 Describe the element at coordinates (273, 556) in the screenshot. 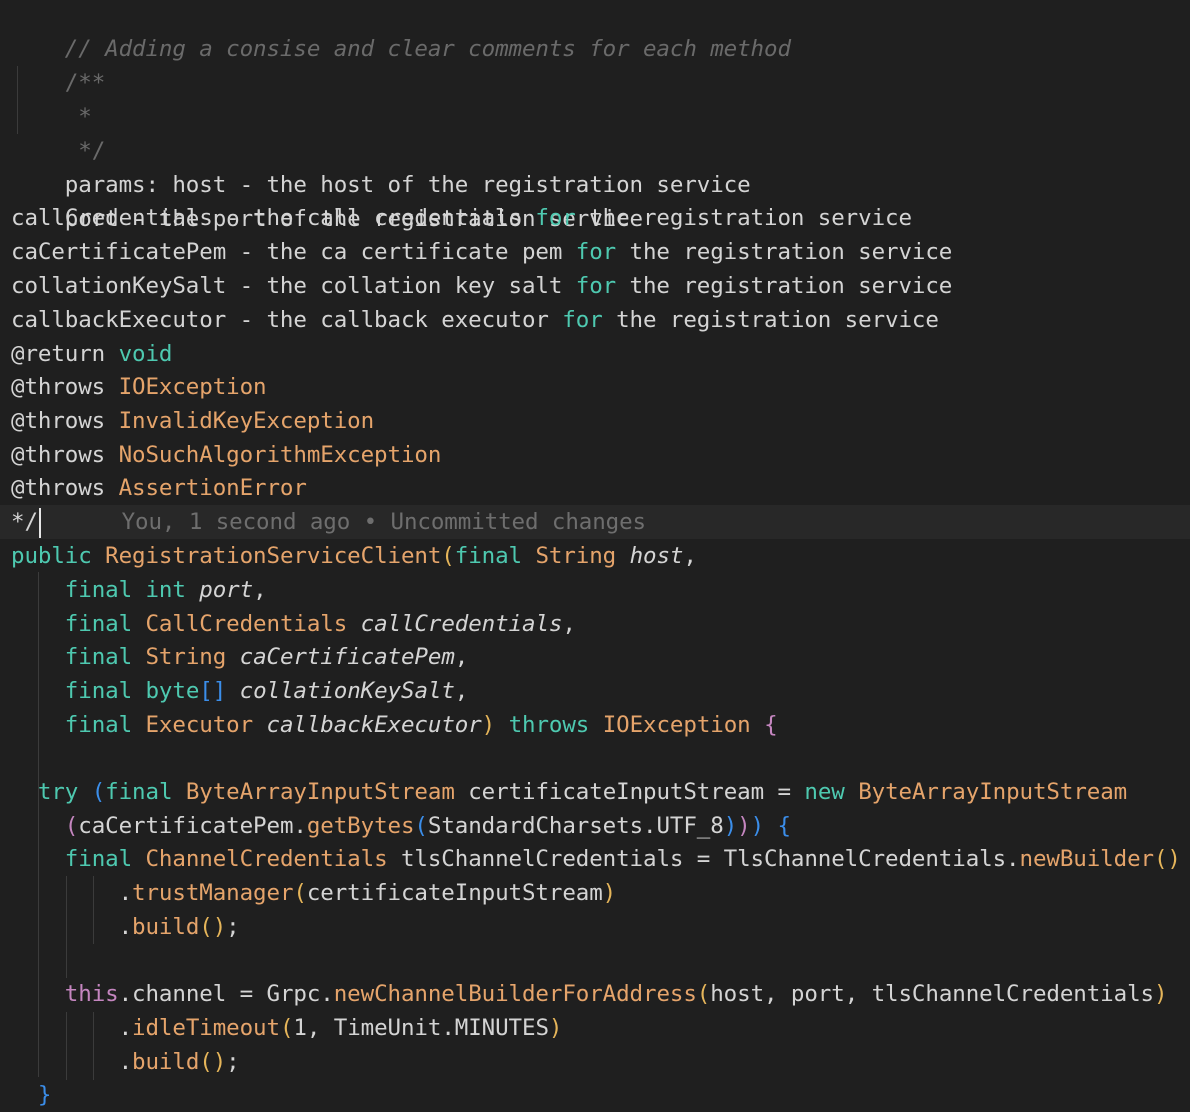

I see `constructor-name: RegistrationServiceClient` at that location.